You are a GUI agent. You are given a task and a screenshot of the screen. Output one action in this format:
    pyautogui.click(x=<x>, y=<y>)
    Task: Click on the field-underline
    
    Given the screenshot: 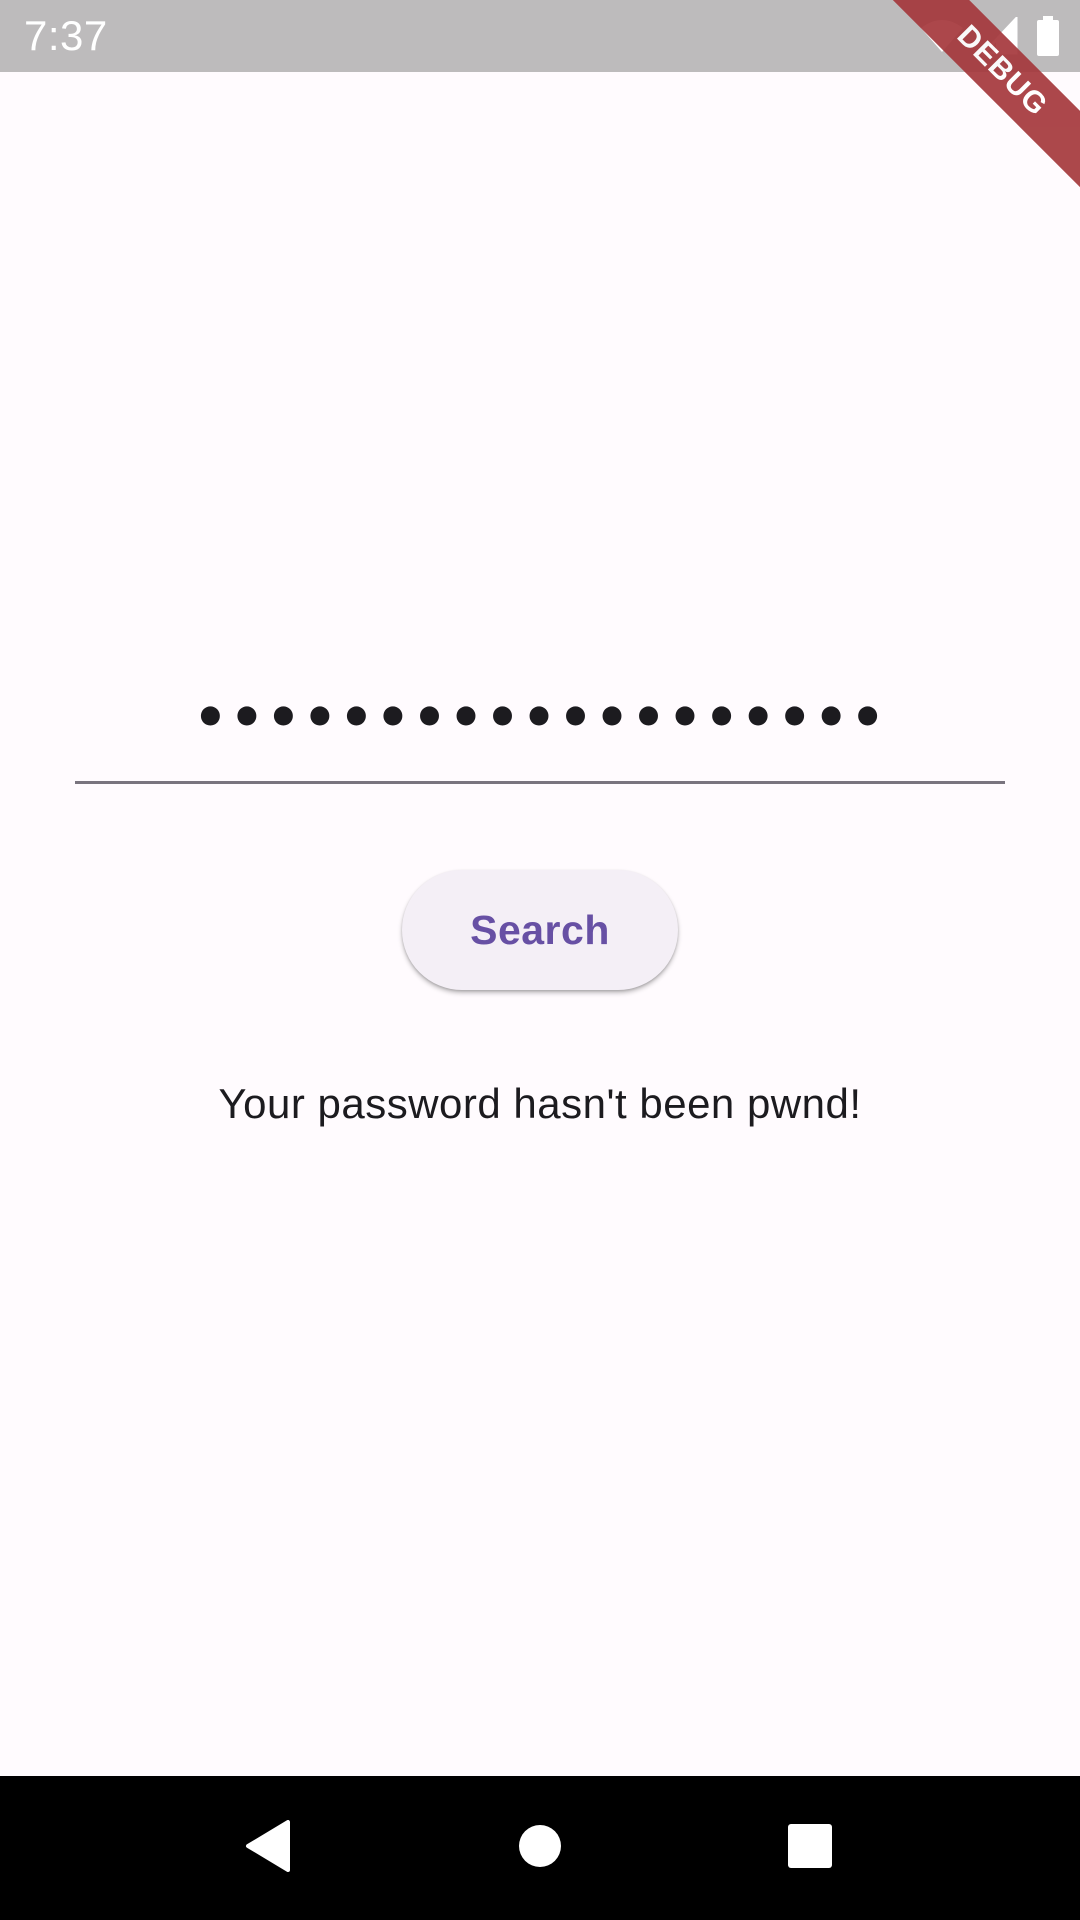 What is the action you would take?
    pyautogui.click(x=540, y=782)
    